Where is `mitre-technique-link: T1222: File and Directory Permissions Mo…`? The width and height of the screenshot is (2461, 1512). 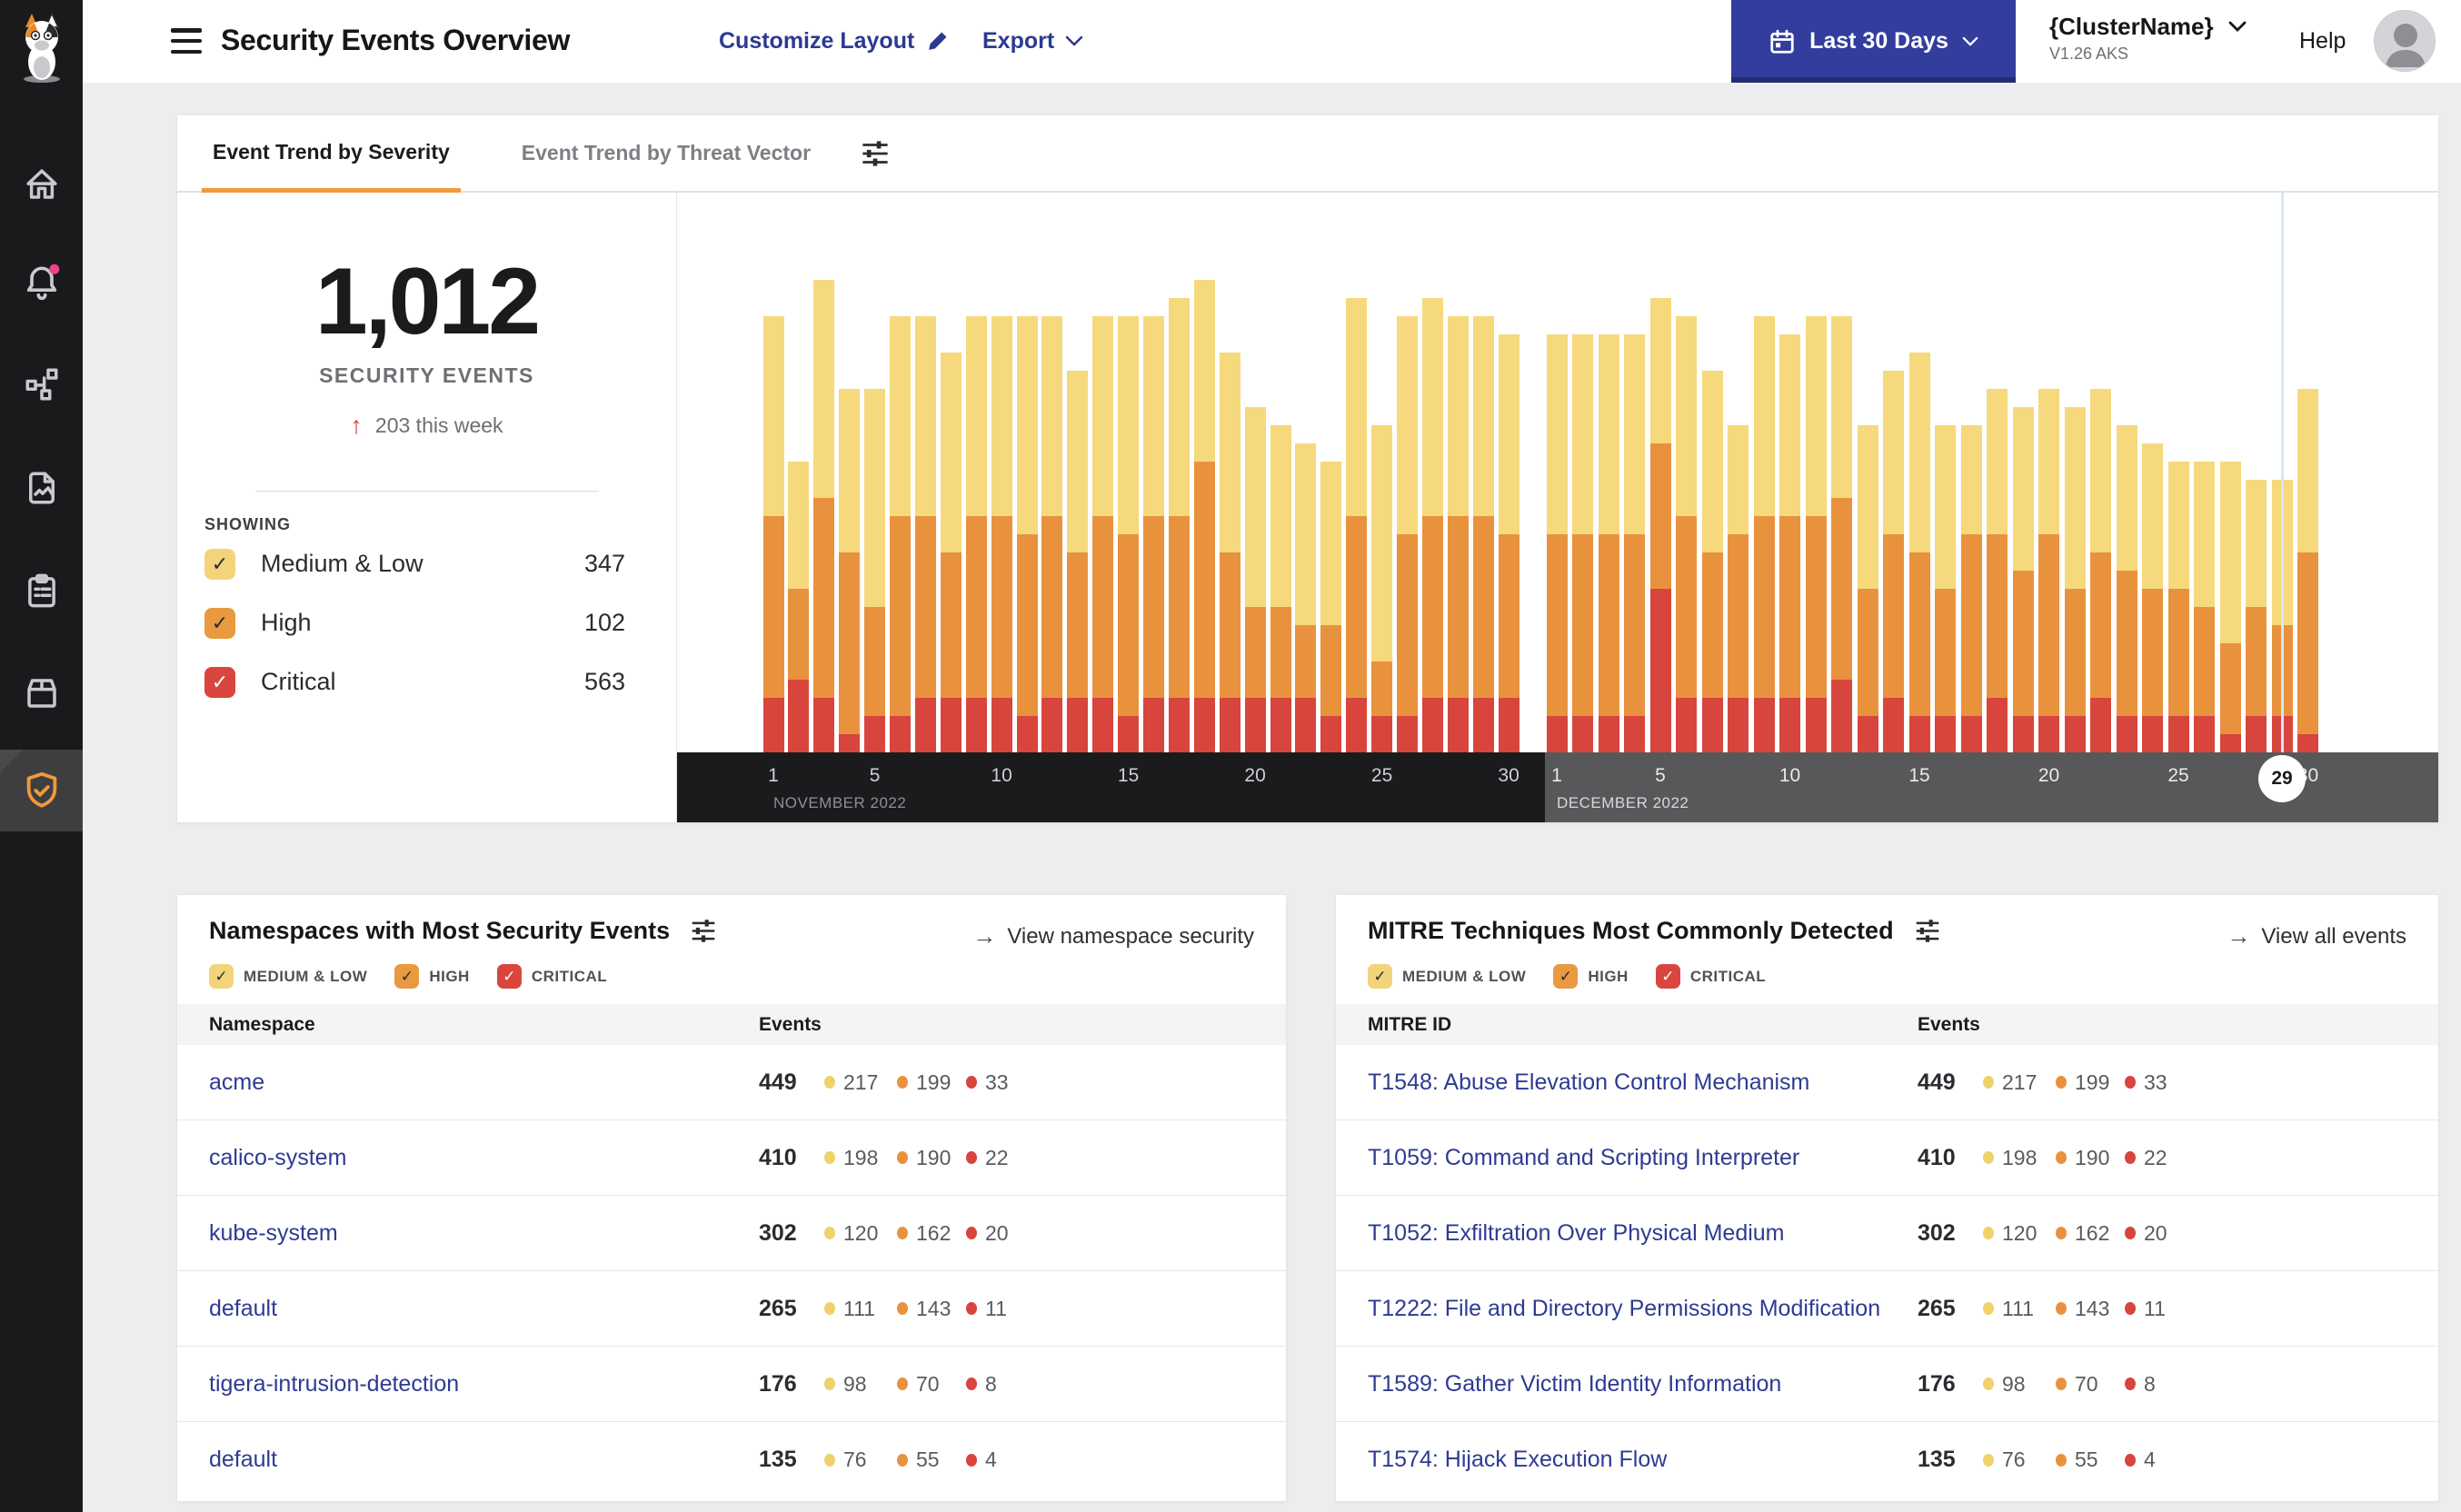
mitre-technique-link: T1222: File and Directory Permissions Mo… is located at coordinates (1643, 1309).